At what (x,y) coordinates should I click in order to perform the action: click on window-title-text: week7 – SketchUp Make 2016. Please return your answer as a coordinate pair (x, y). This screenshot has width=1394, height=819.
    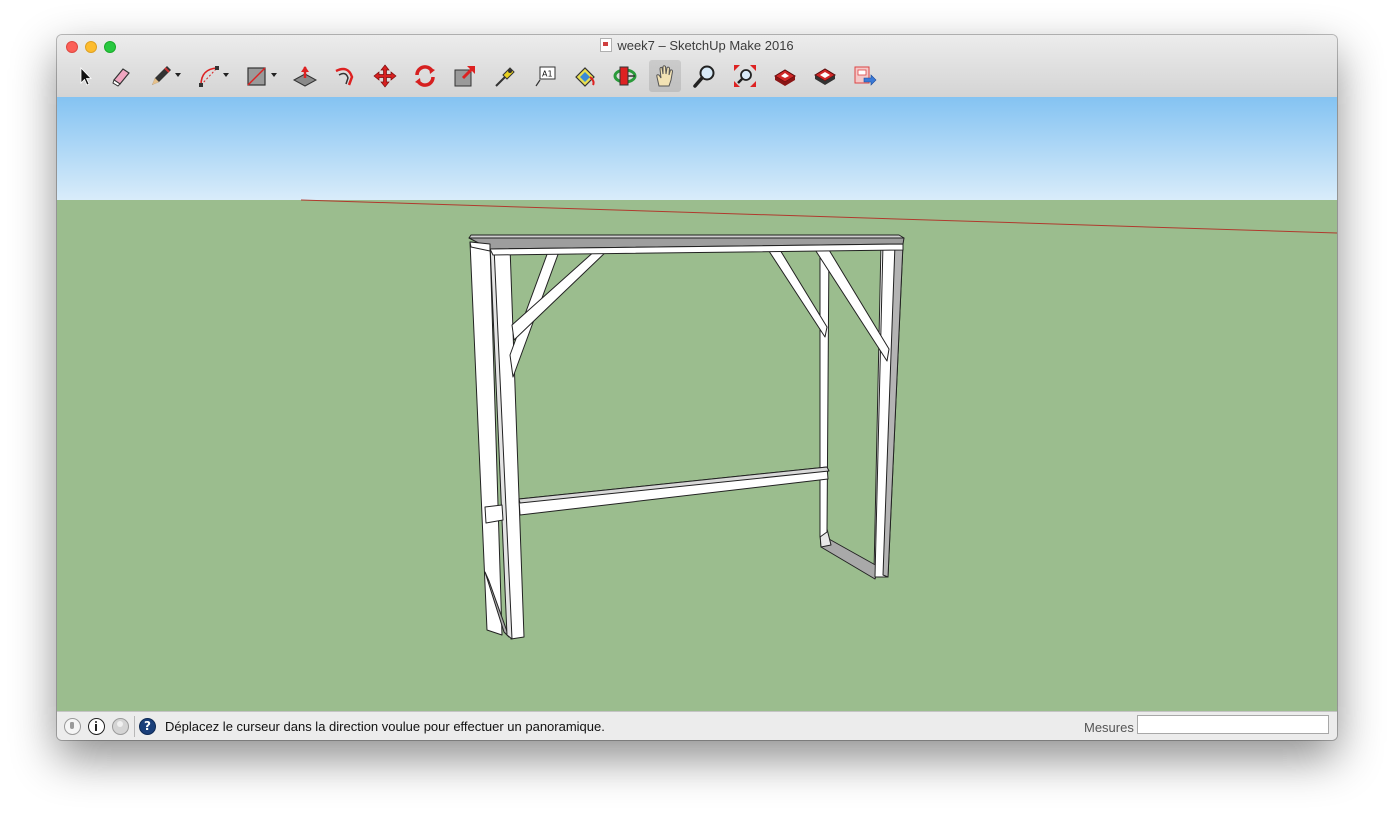
    Looking at the image, I should click on (705, 45).